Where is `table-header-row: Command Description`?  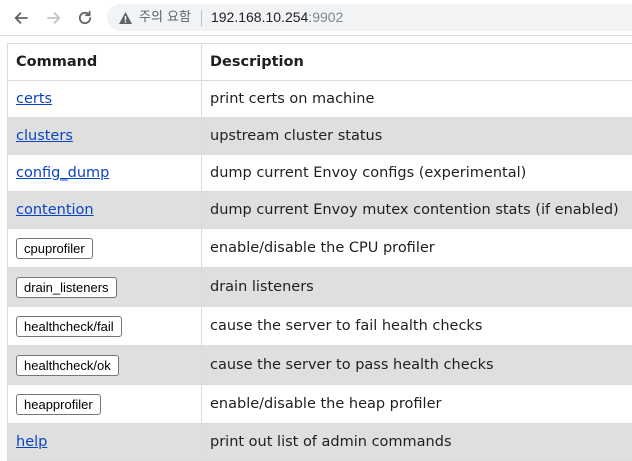
table-header-row: Command Description is located at coordinates (320, 62).